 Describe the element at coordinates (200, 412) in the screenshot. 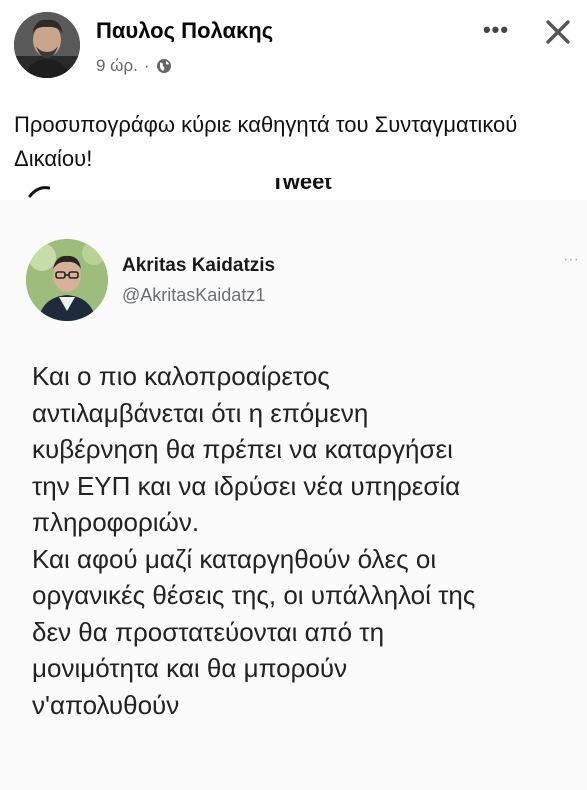

I see `tweet-line: αντιλαμβάνεται ότι η επόμενη` at that location.